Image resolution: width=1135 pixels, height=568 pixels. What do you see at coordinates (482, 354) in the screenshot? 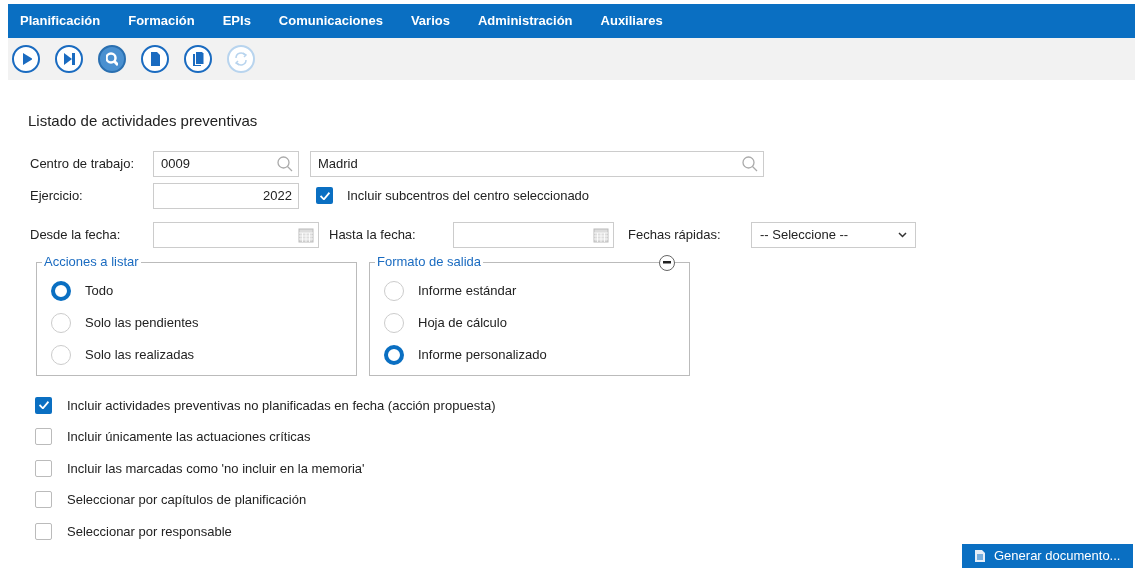
I see `radio-label: Informe personalizado` at bounding box center [482, 354].